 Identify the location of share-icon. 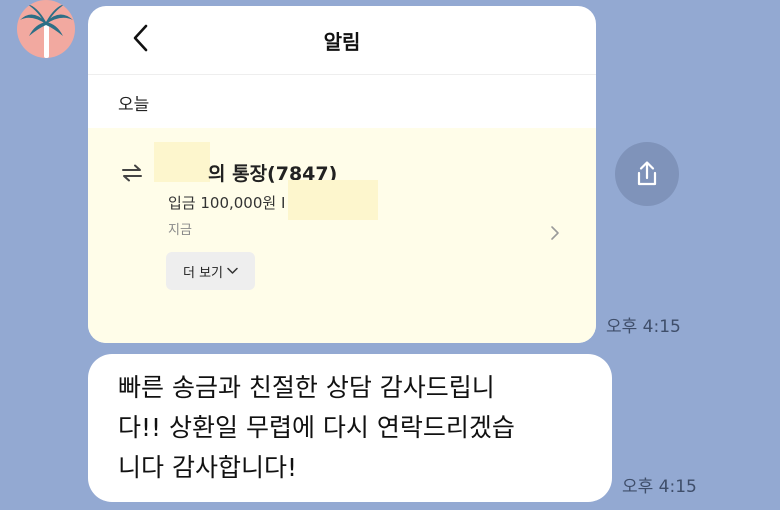
(647, 173).